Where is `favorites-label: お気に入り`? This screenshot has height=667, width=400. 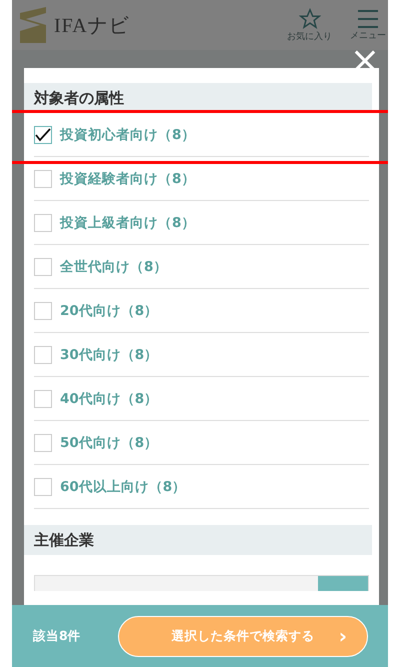 favorites-label: お気に入り is located at coordinates (309, 36).